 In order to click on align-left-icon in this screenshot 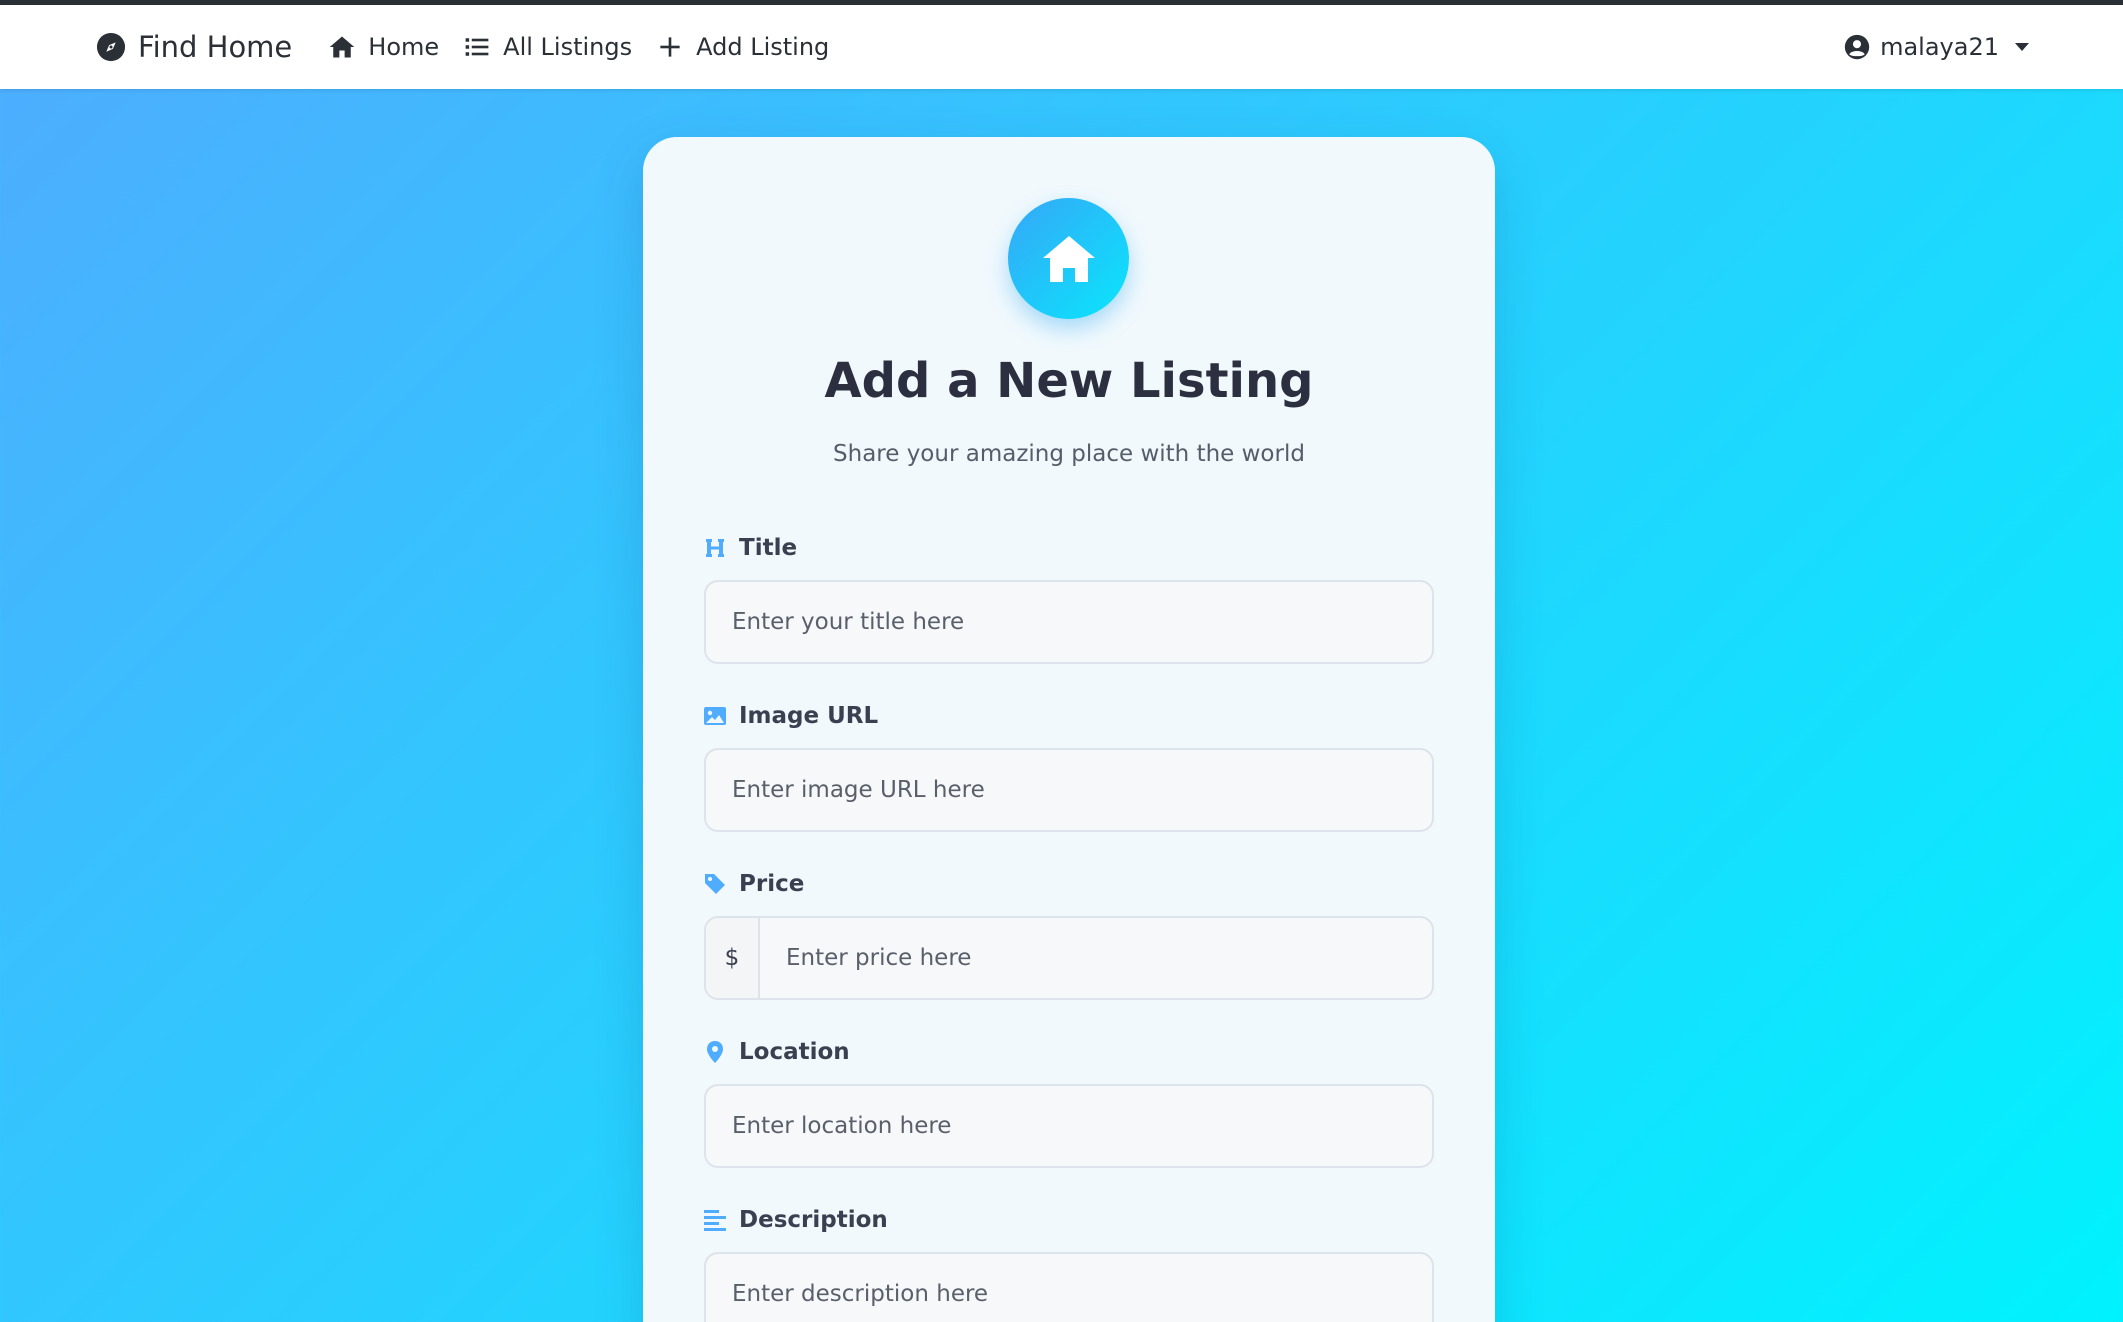, I will do `click(715, 1220)`.